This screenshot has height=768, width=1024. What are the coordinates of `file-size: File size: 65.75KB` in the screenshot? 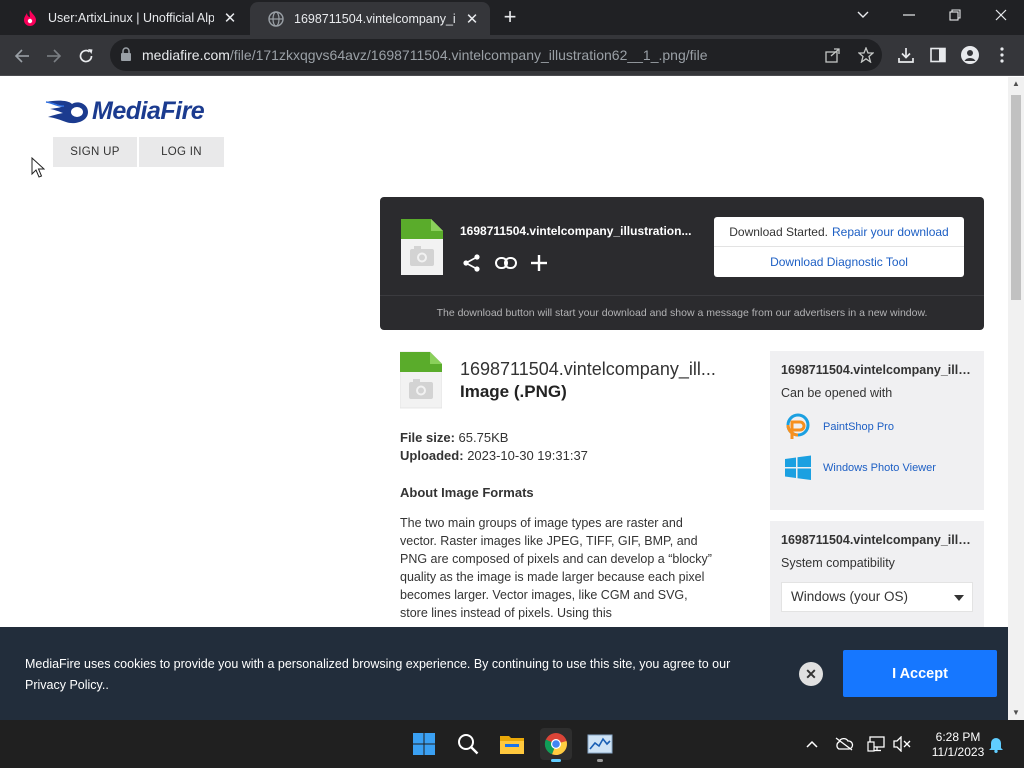 It's located at (454, 437).